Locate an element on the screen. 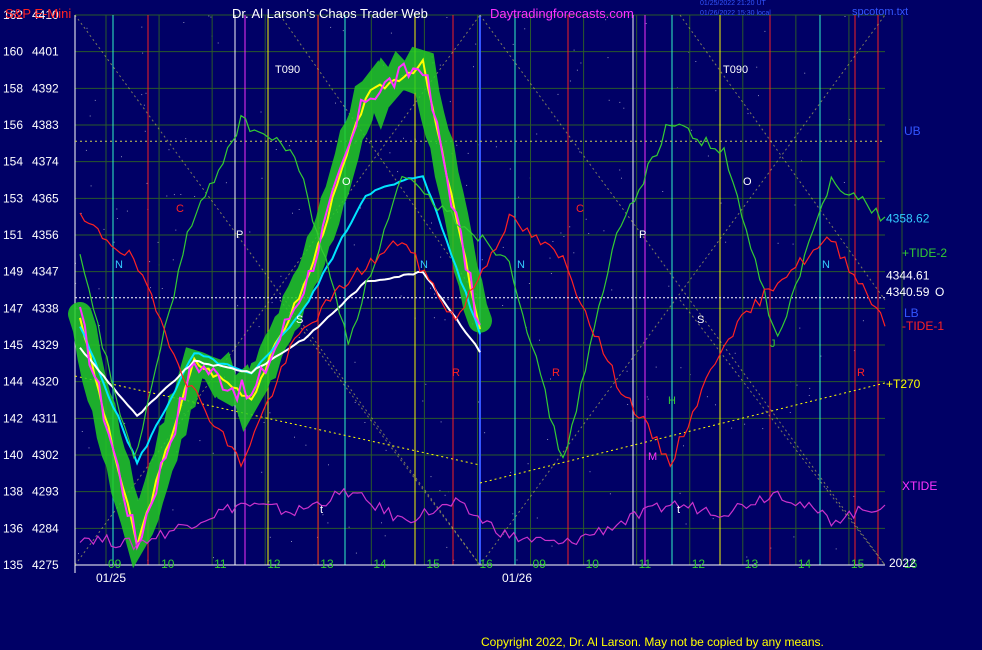 The height and width of the screenshot is (650, 982). timestamp-2: 01/26/2022 15:30 local is located at coordinates (735, 13).